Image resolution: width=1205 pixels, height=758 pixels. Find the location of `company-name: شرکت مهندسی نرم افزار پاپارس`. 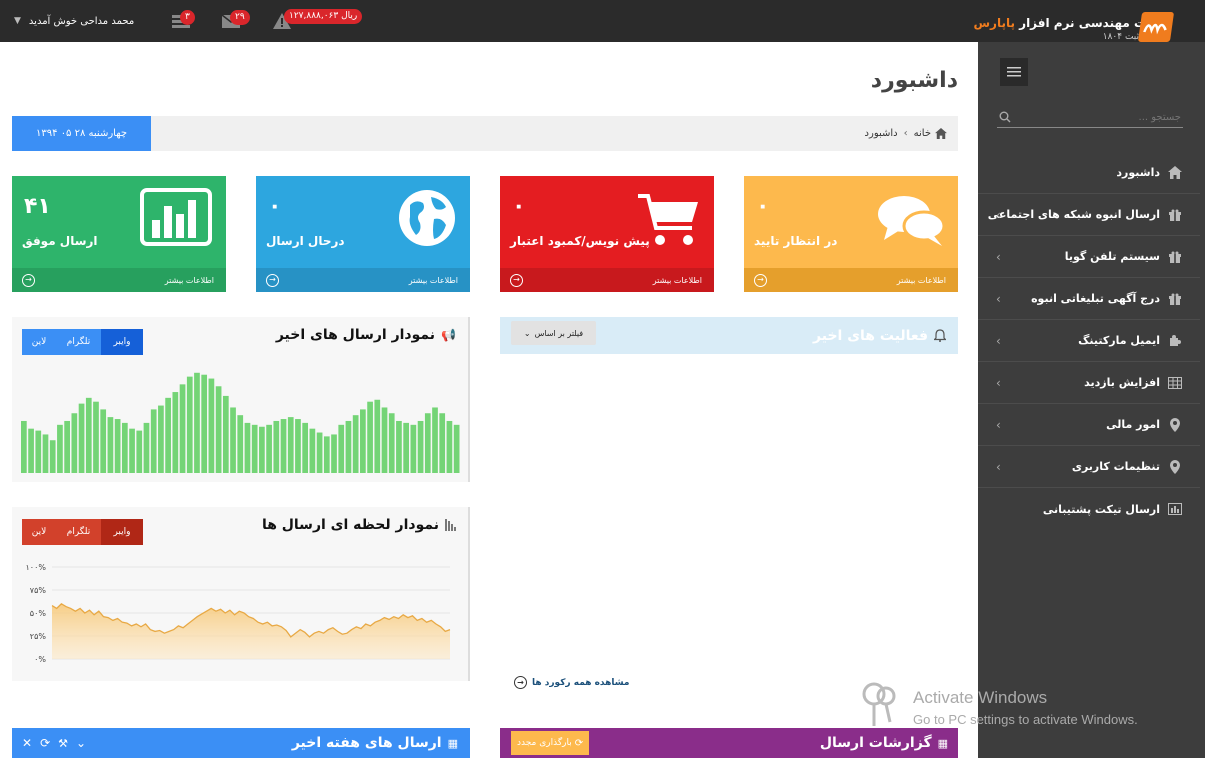

company-name: شرکت مهندسی نرم افزار پاپارس is located at coordinates (1073, 23).